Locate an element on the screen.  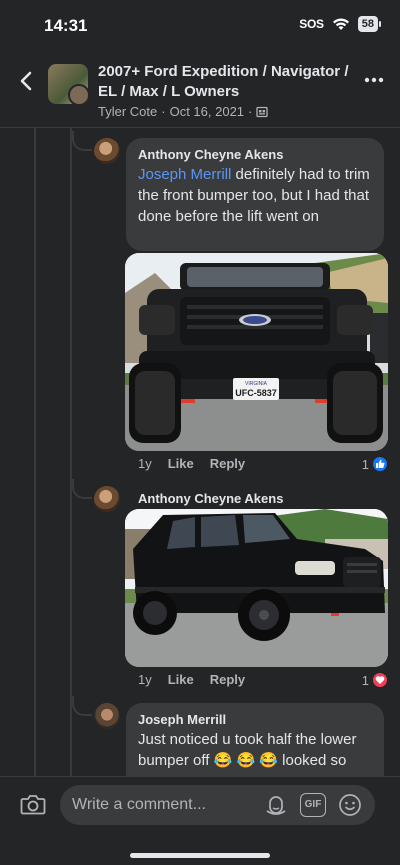
battery-indicator: 58 is located at coordinates (369, 24).